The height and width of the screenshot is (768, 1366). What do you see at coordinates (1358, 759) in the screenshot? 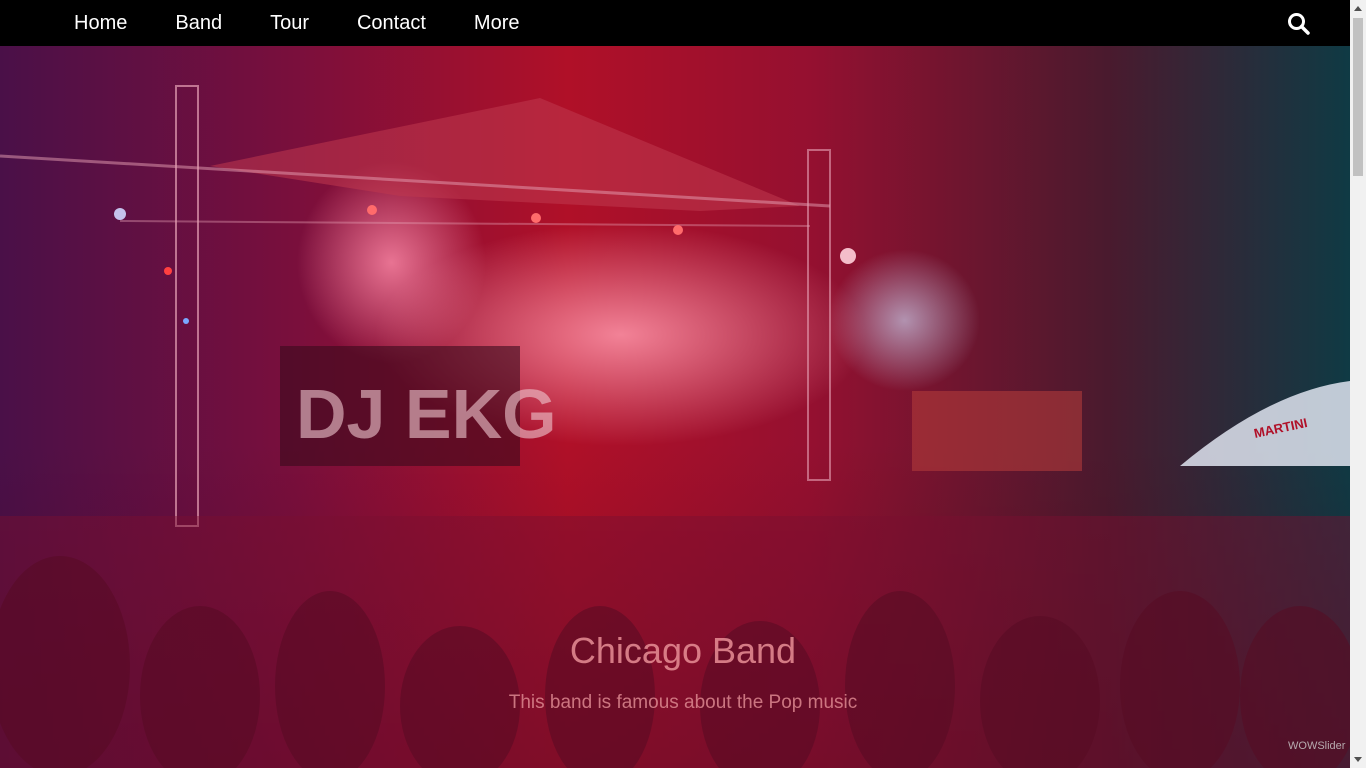
I see `scroll-down-arrow-icon` at bounding box center [1358, 759].